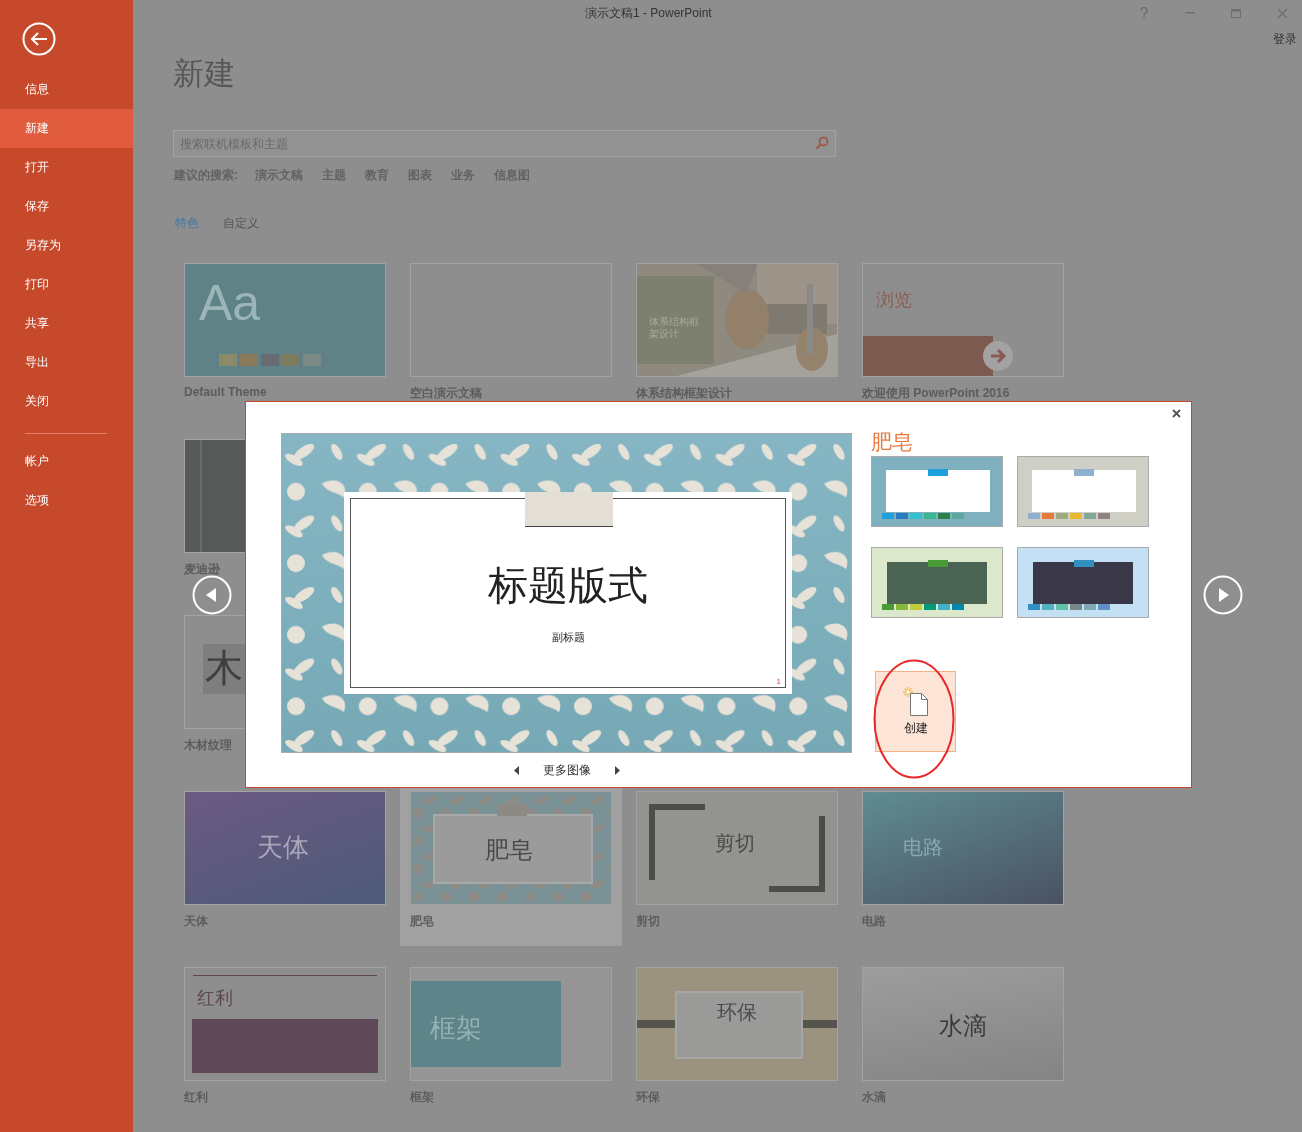 This screenshot has height=1132, width=1302. Describe the element at coordinates (648, 13) in the screenshot. I see `window-title: 演示文稿1 - PowerPoint` at that location.